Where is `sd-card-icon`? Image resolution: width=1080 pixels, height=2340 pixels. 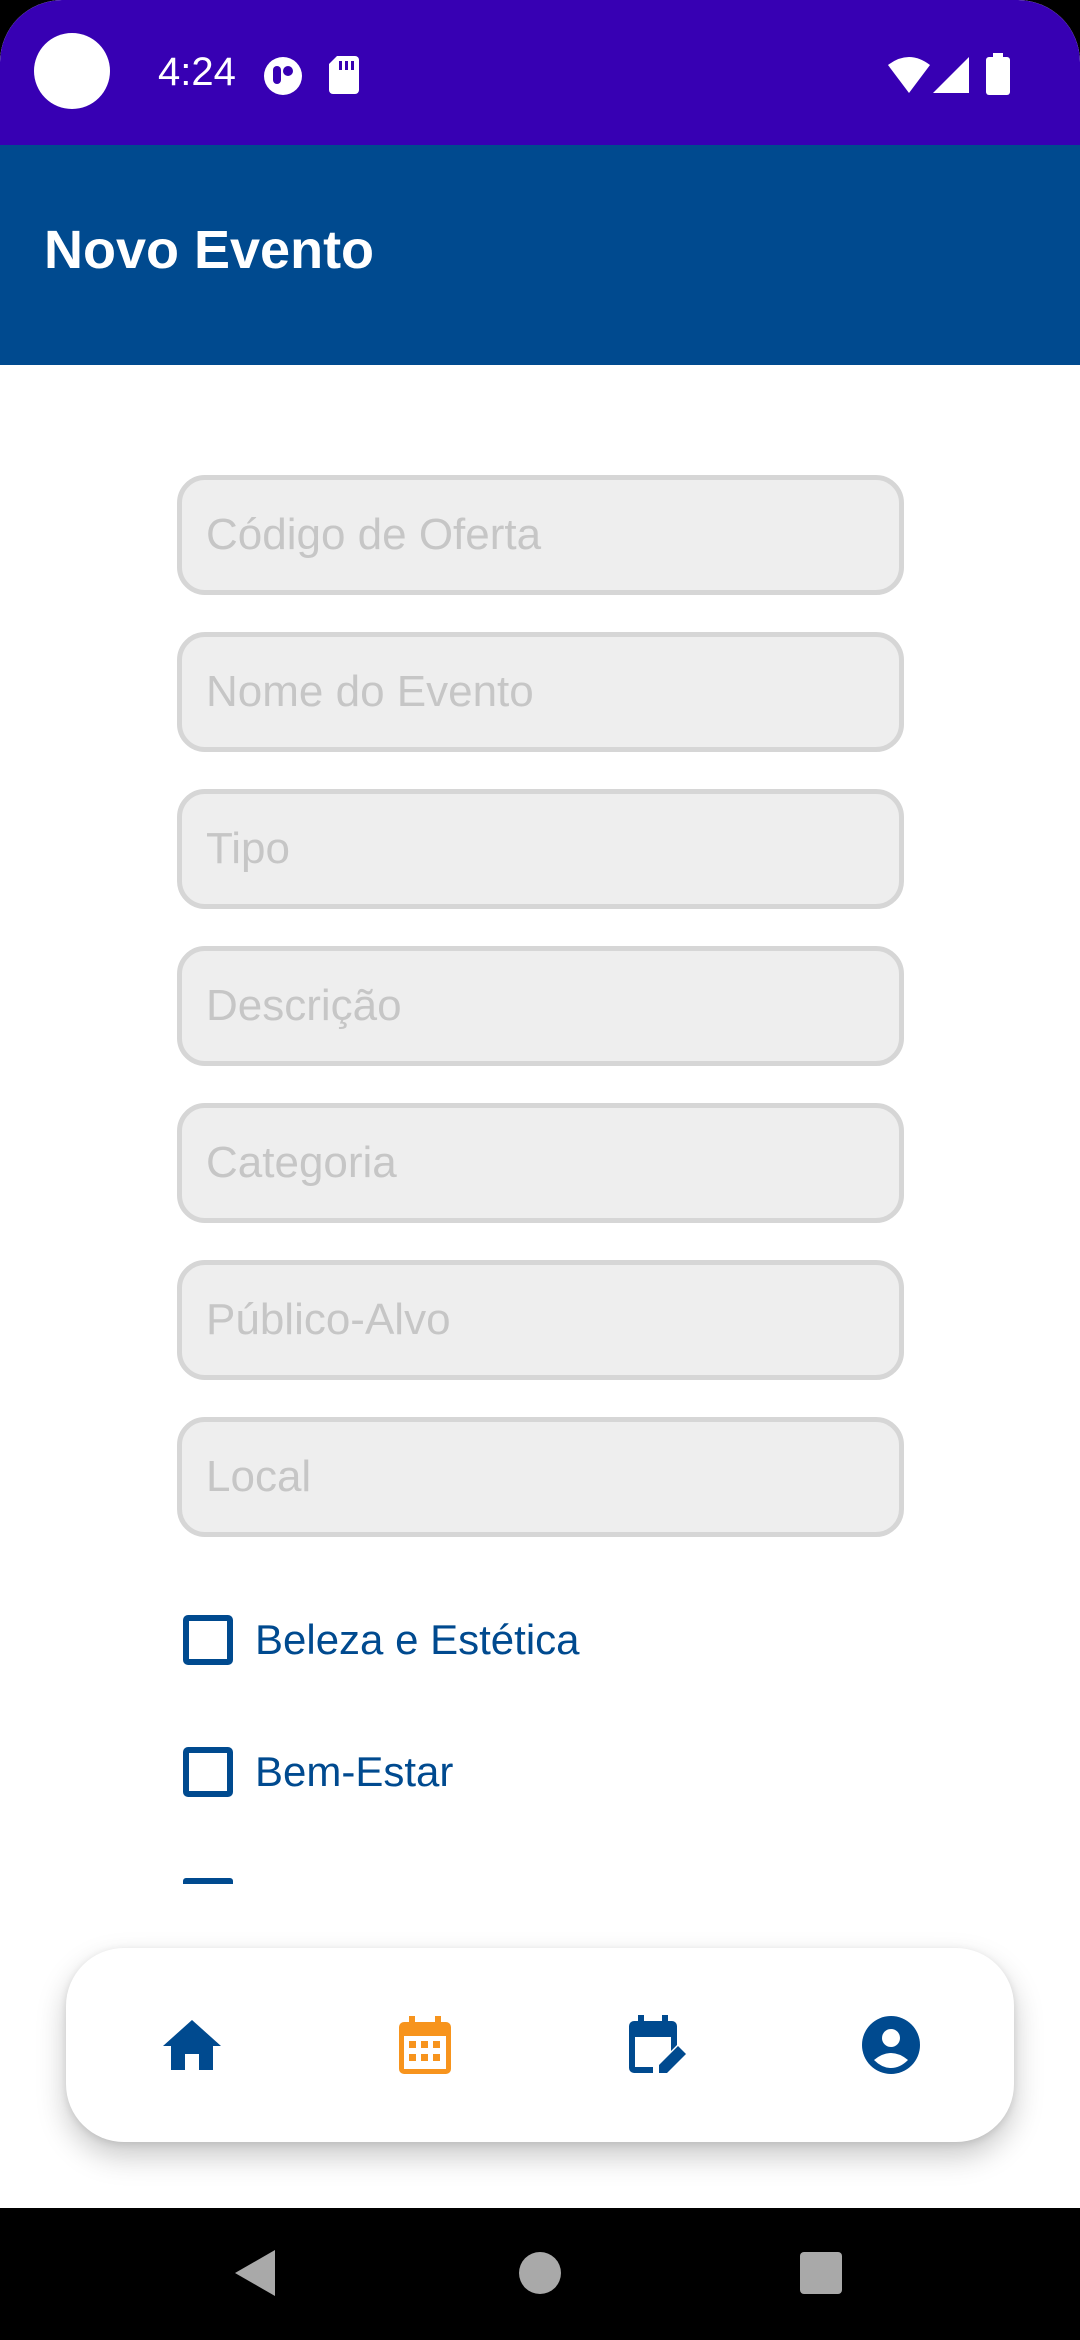 sd-card-icon is located at coordinates (344, 75).